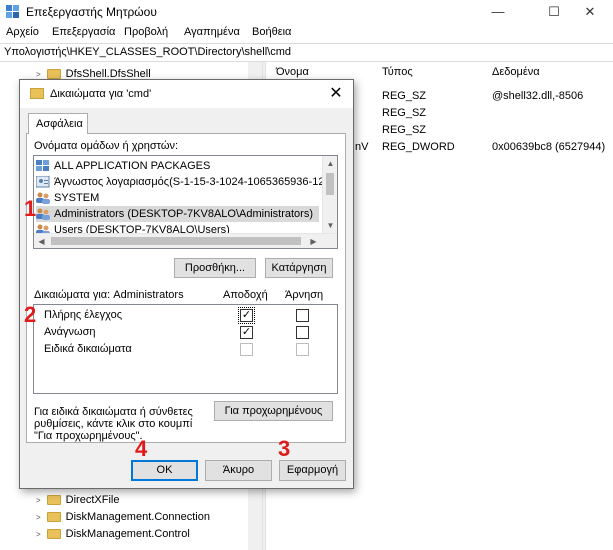 Image resolution: width=613 pixels, height=550 pixels. Describe the element at coordinates (88, 349) in the screenshot. I see `permission-label: Ειδικά δικαιώματα` at that location.